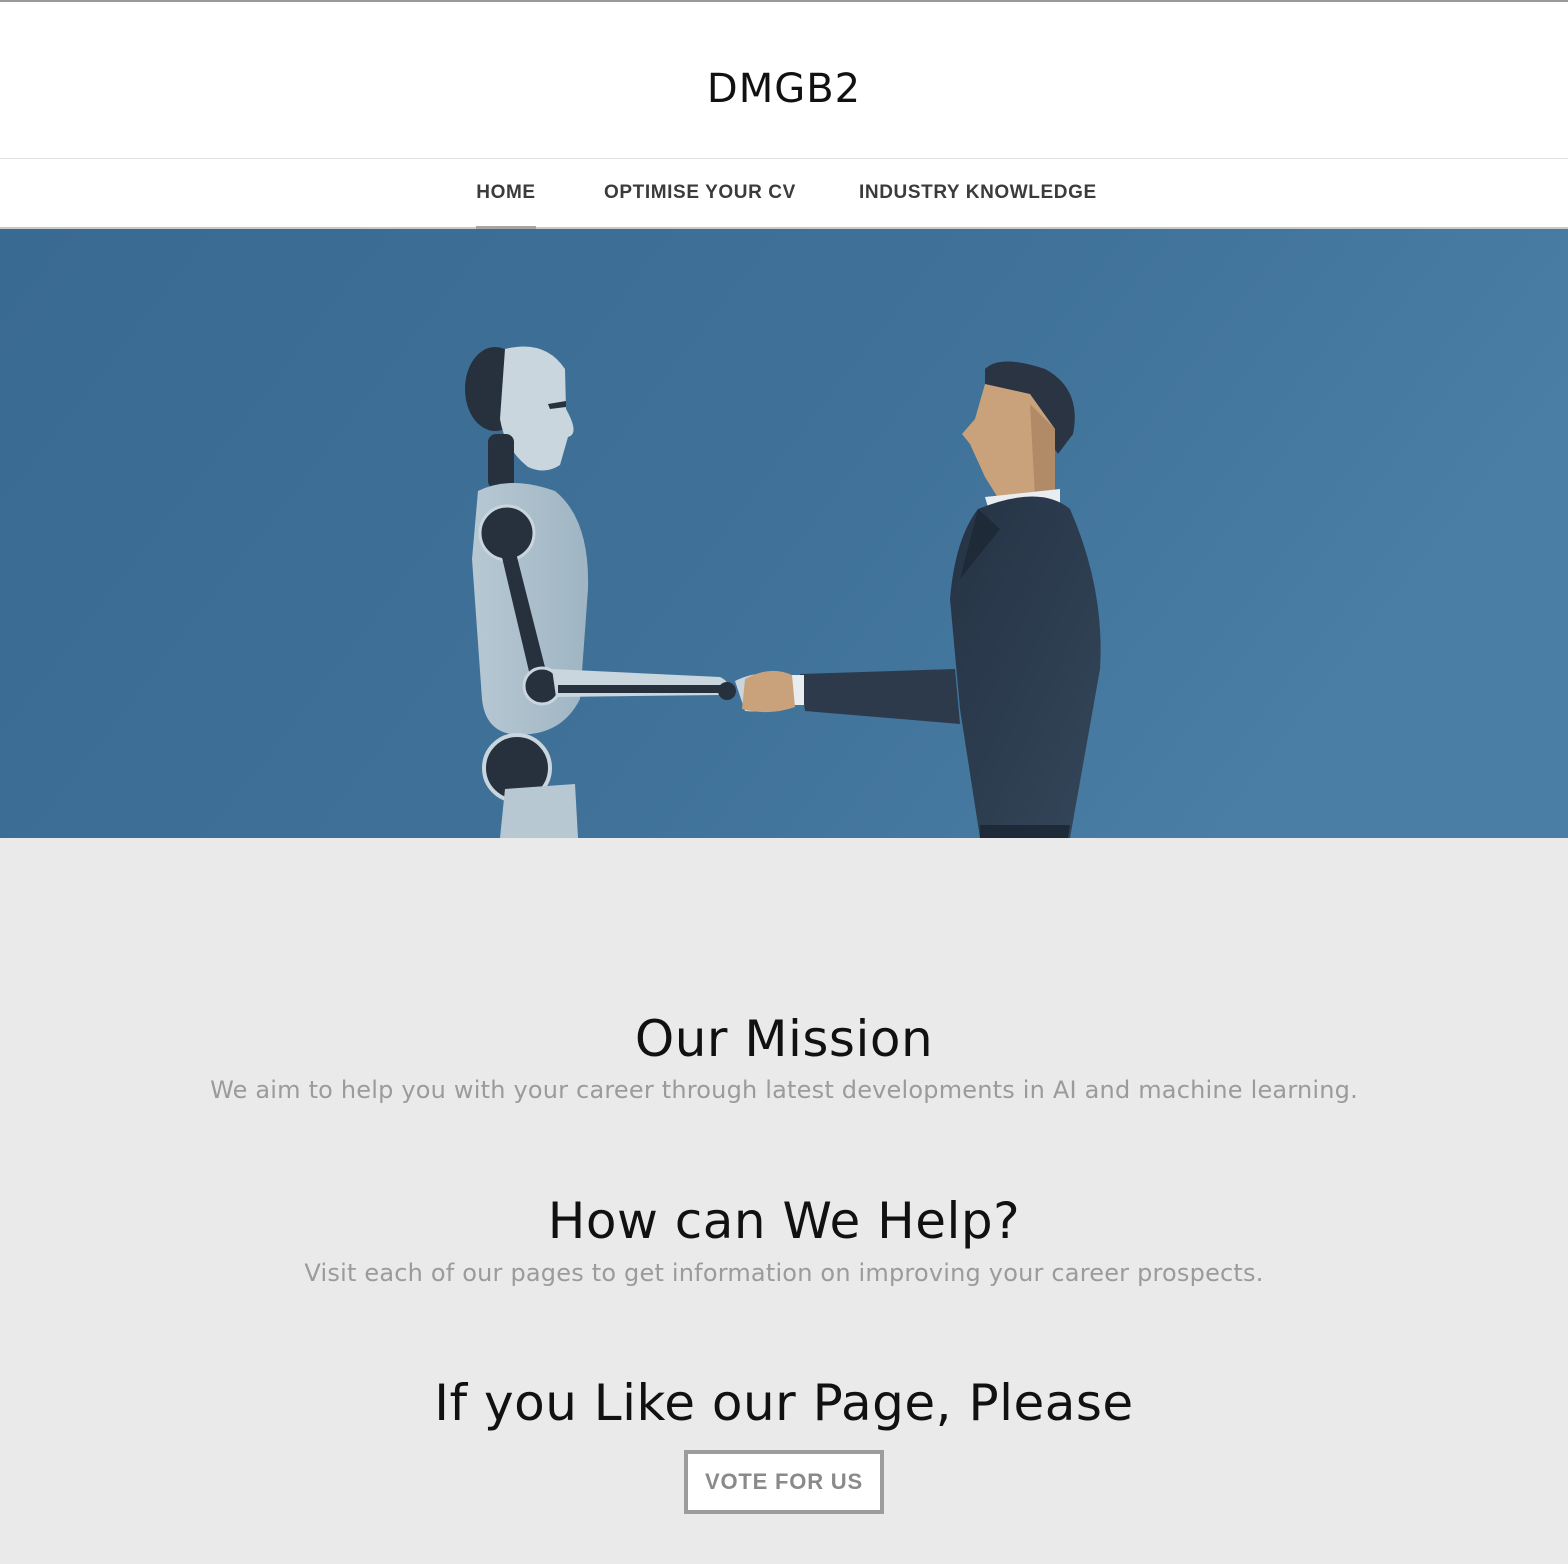 The height and width of the screenshot is (1564, 1568). I want to click on like-heading: If you Like our Page, Please, so click(784, 1403).